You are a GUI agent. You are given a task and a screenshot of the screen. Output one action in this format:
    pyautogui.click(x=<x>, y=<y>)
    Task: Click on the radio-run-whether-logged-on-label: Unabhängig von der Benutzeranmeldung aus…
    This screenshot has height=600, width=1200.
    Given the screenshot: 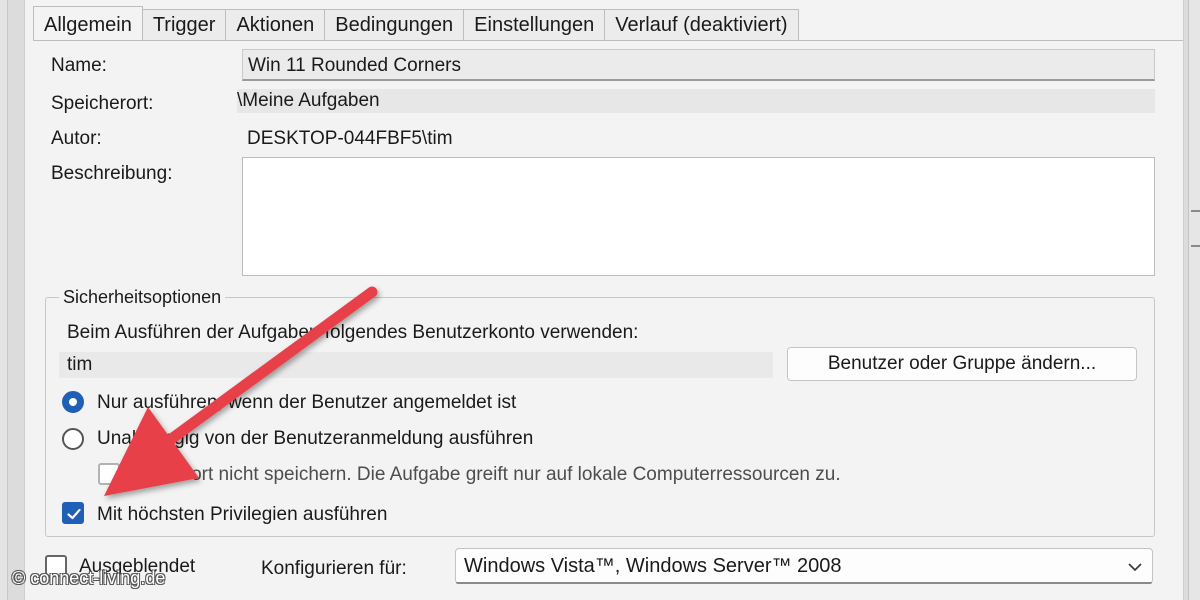 What is the action you would take?
    pyautogui.click(x=315, y=439)
    